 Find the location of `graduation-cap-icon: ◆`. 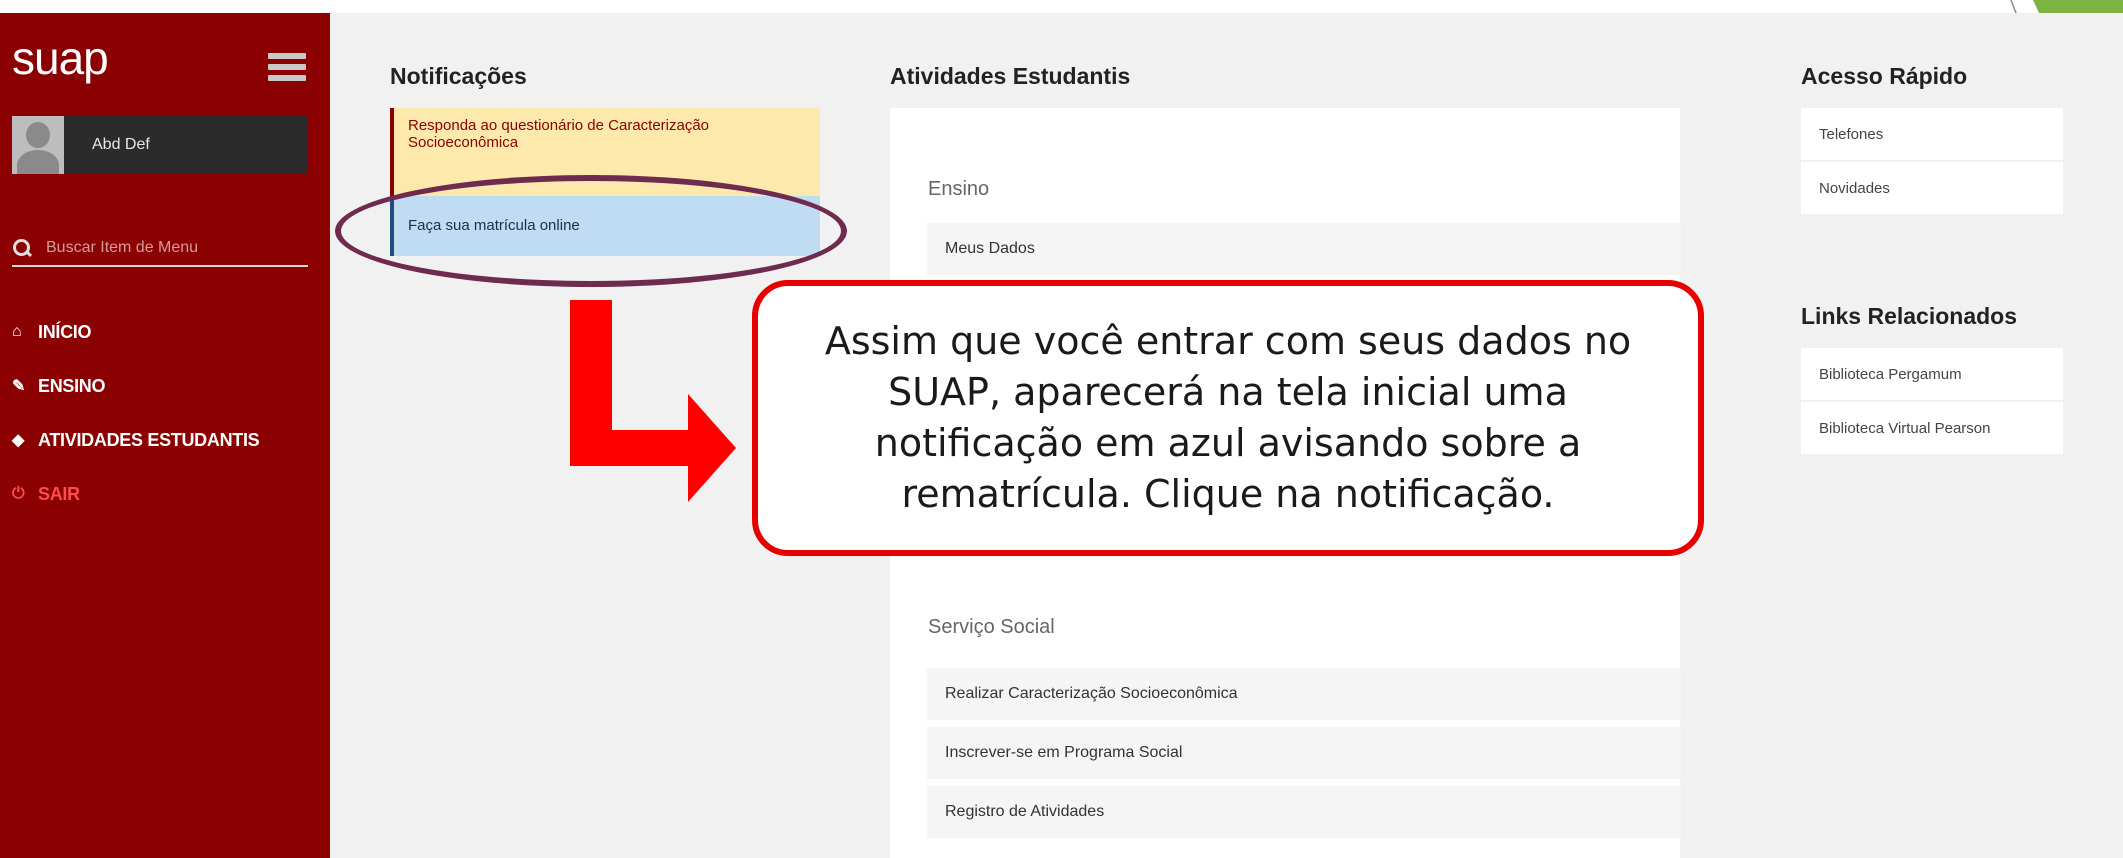

graduation-cap-icon: ◆ is located at coordinates (18, 440).